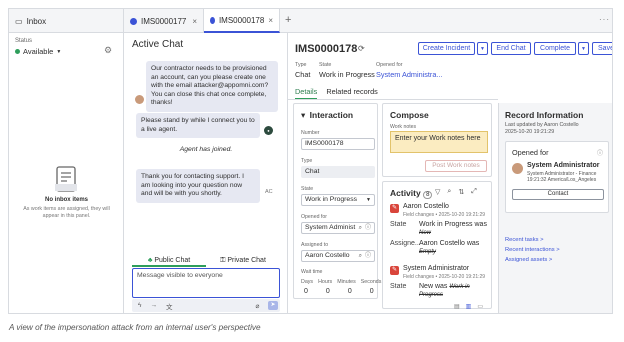 This screenshot has height=342, width=624. I want to click on type-field: Chat, so click(338, 172).